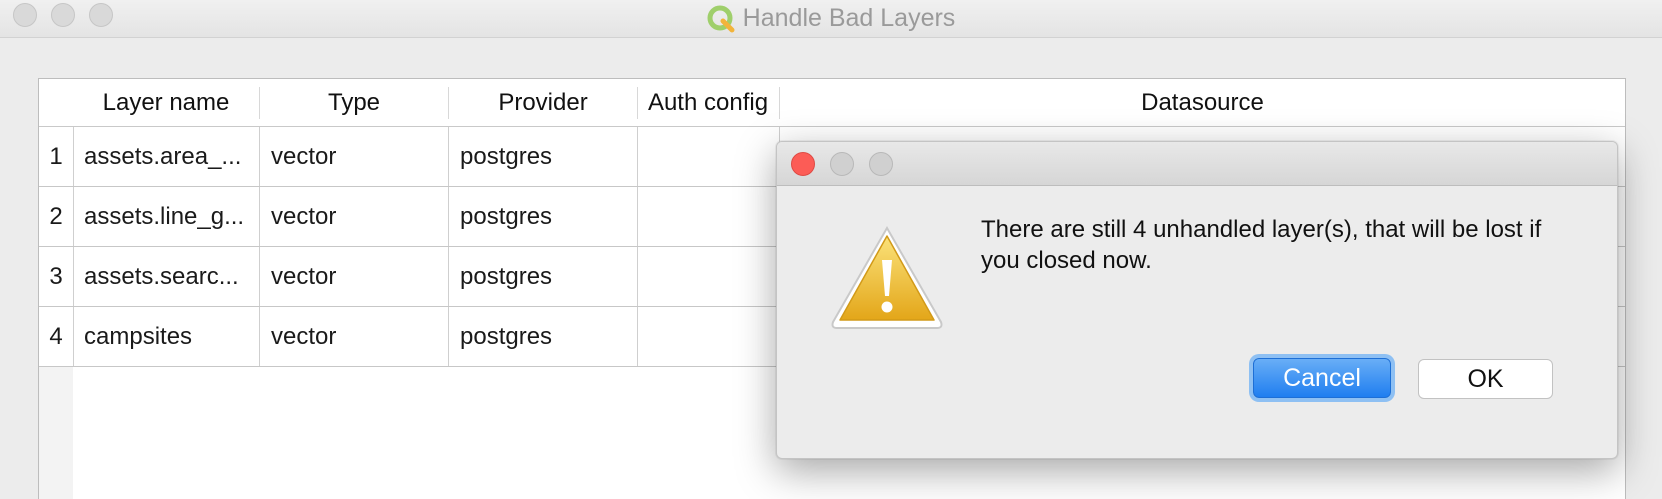 The image size is (1662, 499). Describe the element at coordinates (1197, 164) in the screenshot. I see `dialog-titlebar` at that location.